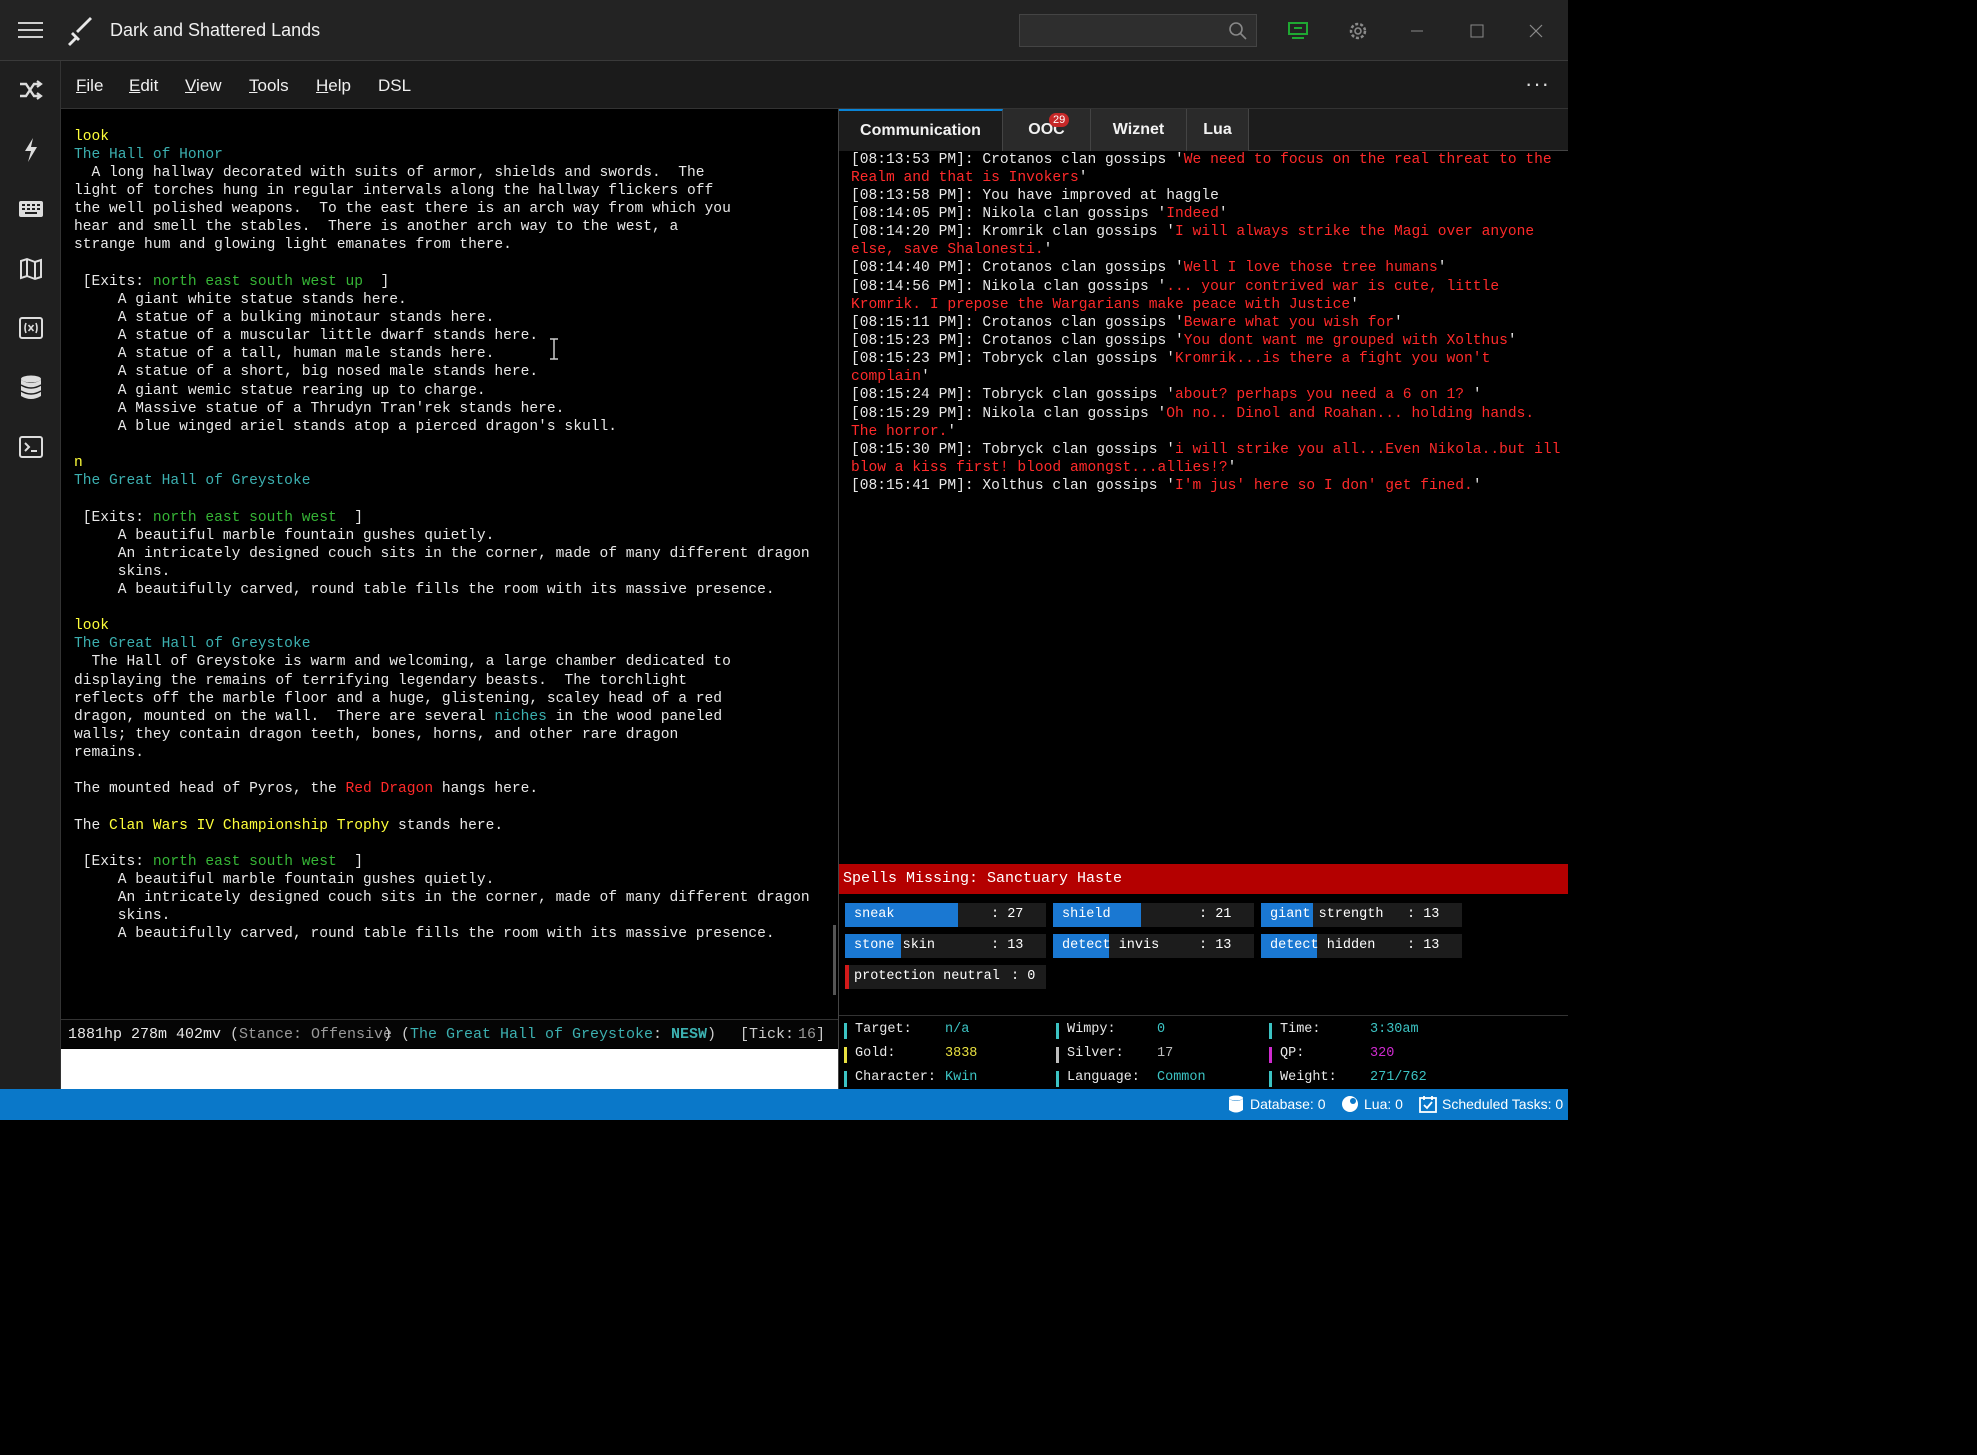 The image size is (1977, 1455). What do you see at coordinates (269, 86) in the screenshot?
I see `menu-tools: Tools` at bounding box center [269, 86].